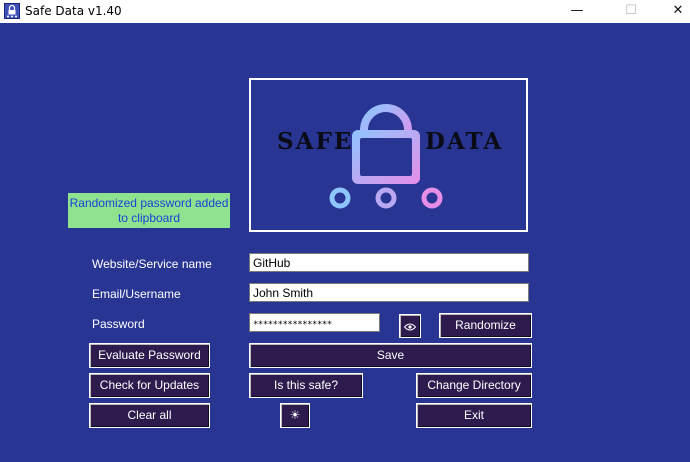 The height and width of the screenshot is (462, 690). Describe the element at coordinates (152, 264) in the screenshot. I see `website-label: Website/Service name` at that location.